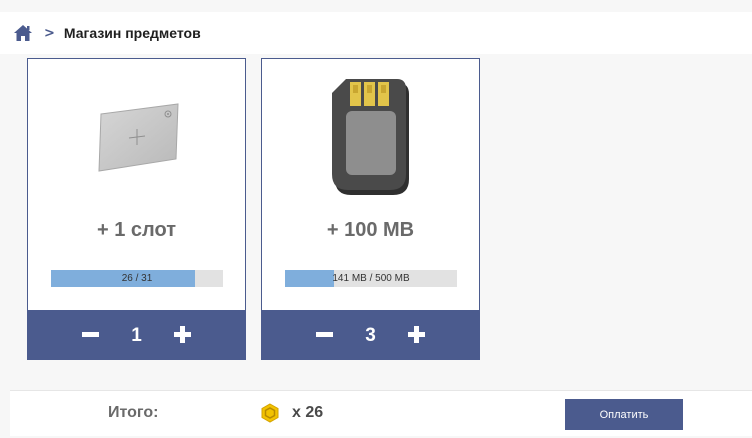 Image resolution: width=752 pixels, height=438 pixels. Describe the element at coordinates (133, 412) in the screenshot. I see `total-label: Итого:` at that location.